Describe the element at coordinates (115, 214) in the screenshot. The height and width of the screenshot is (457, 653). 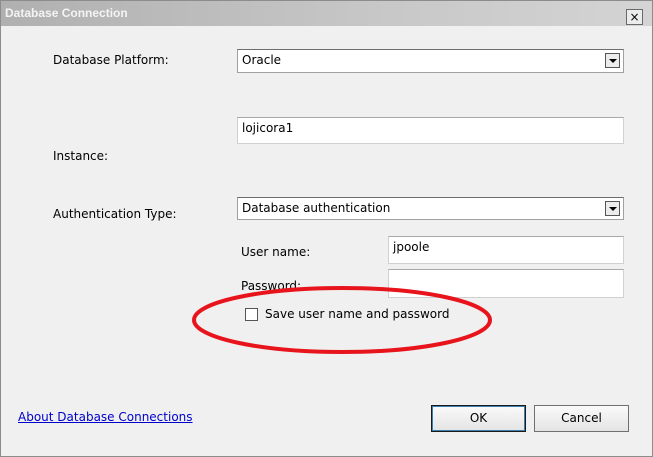
I see `auth-type-label: Authentication Type:` at that location.